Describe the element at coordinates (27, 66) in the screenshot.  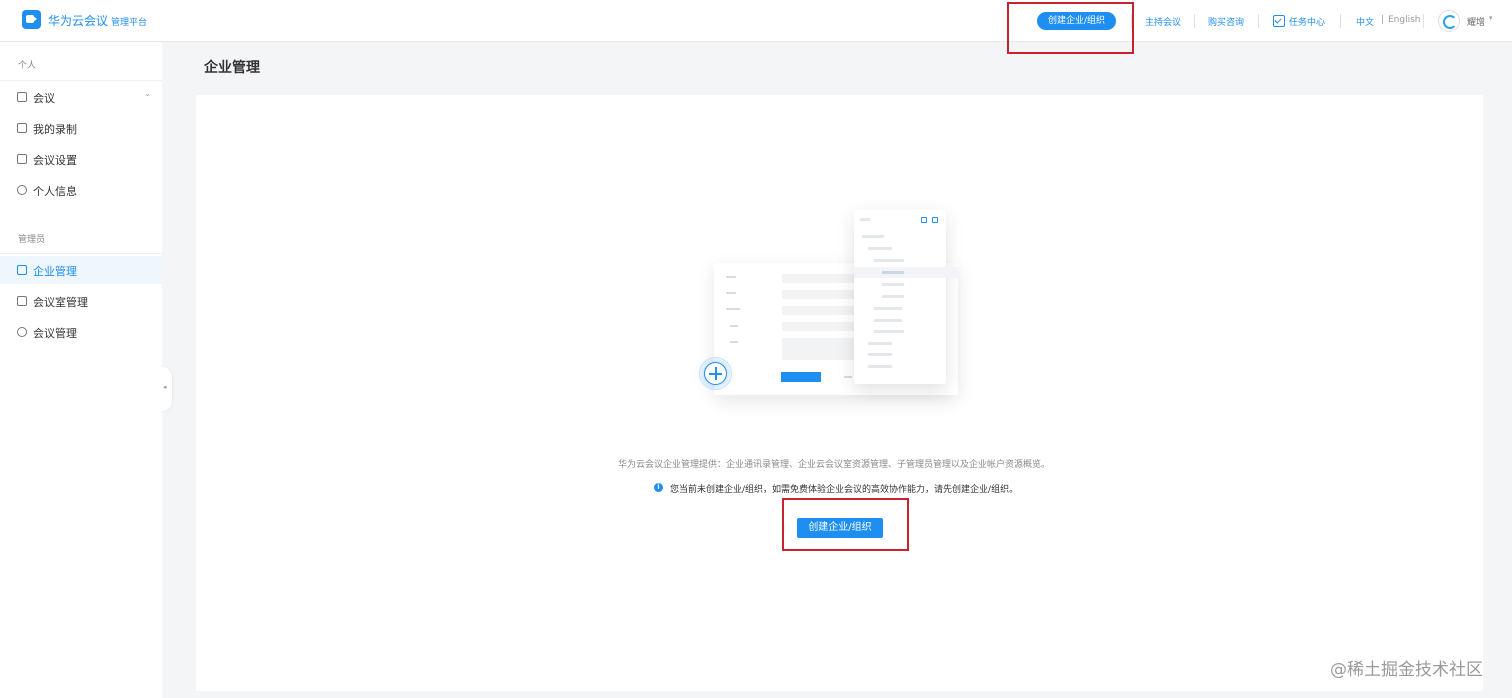
I see `section-label-personal: 个人` at that location.